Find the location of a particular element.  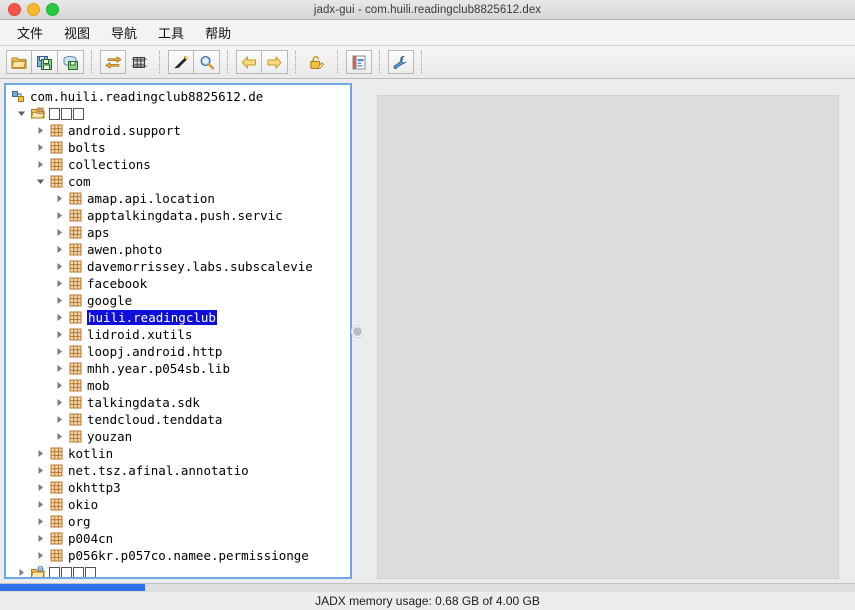

open-file-button is located at coordinates (19, 62).